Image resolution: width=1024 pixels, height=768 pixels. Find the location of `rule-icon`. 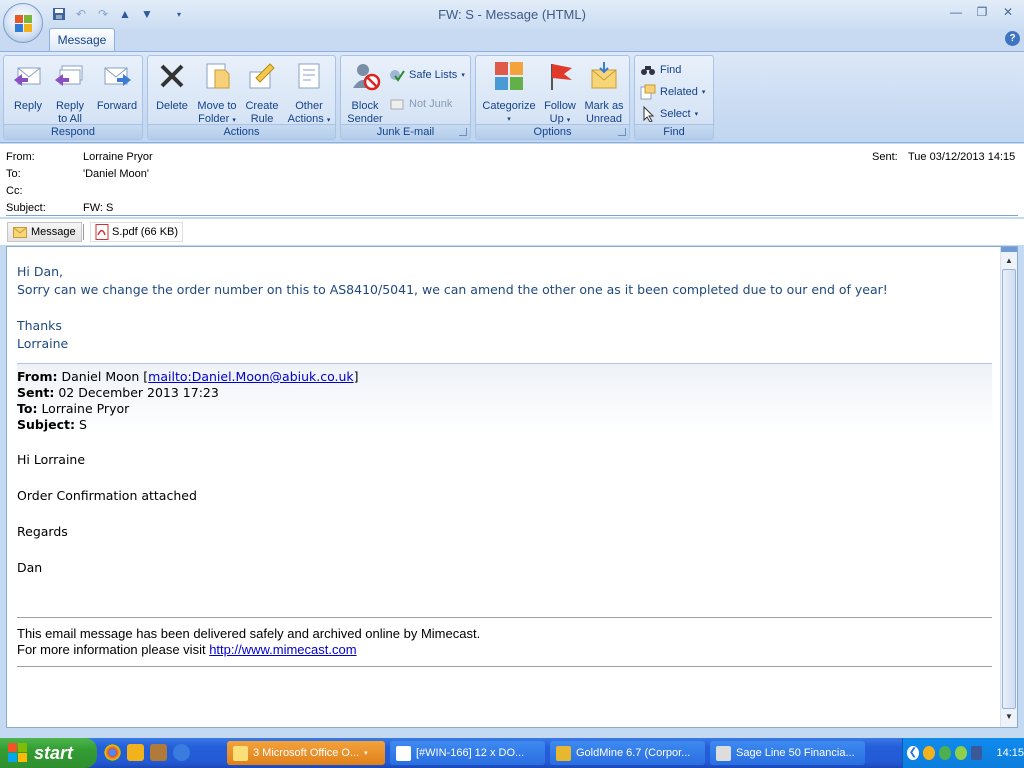

rule-icon is located at coordinates (262, 76).